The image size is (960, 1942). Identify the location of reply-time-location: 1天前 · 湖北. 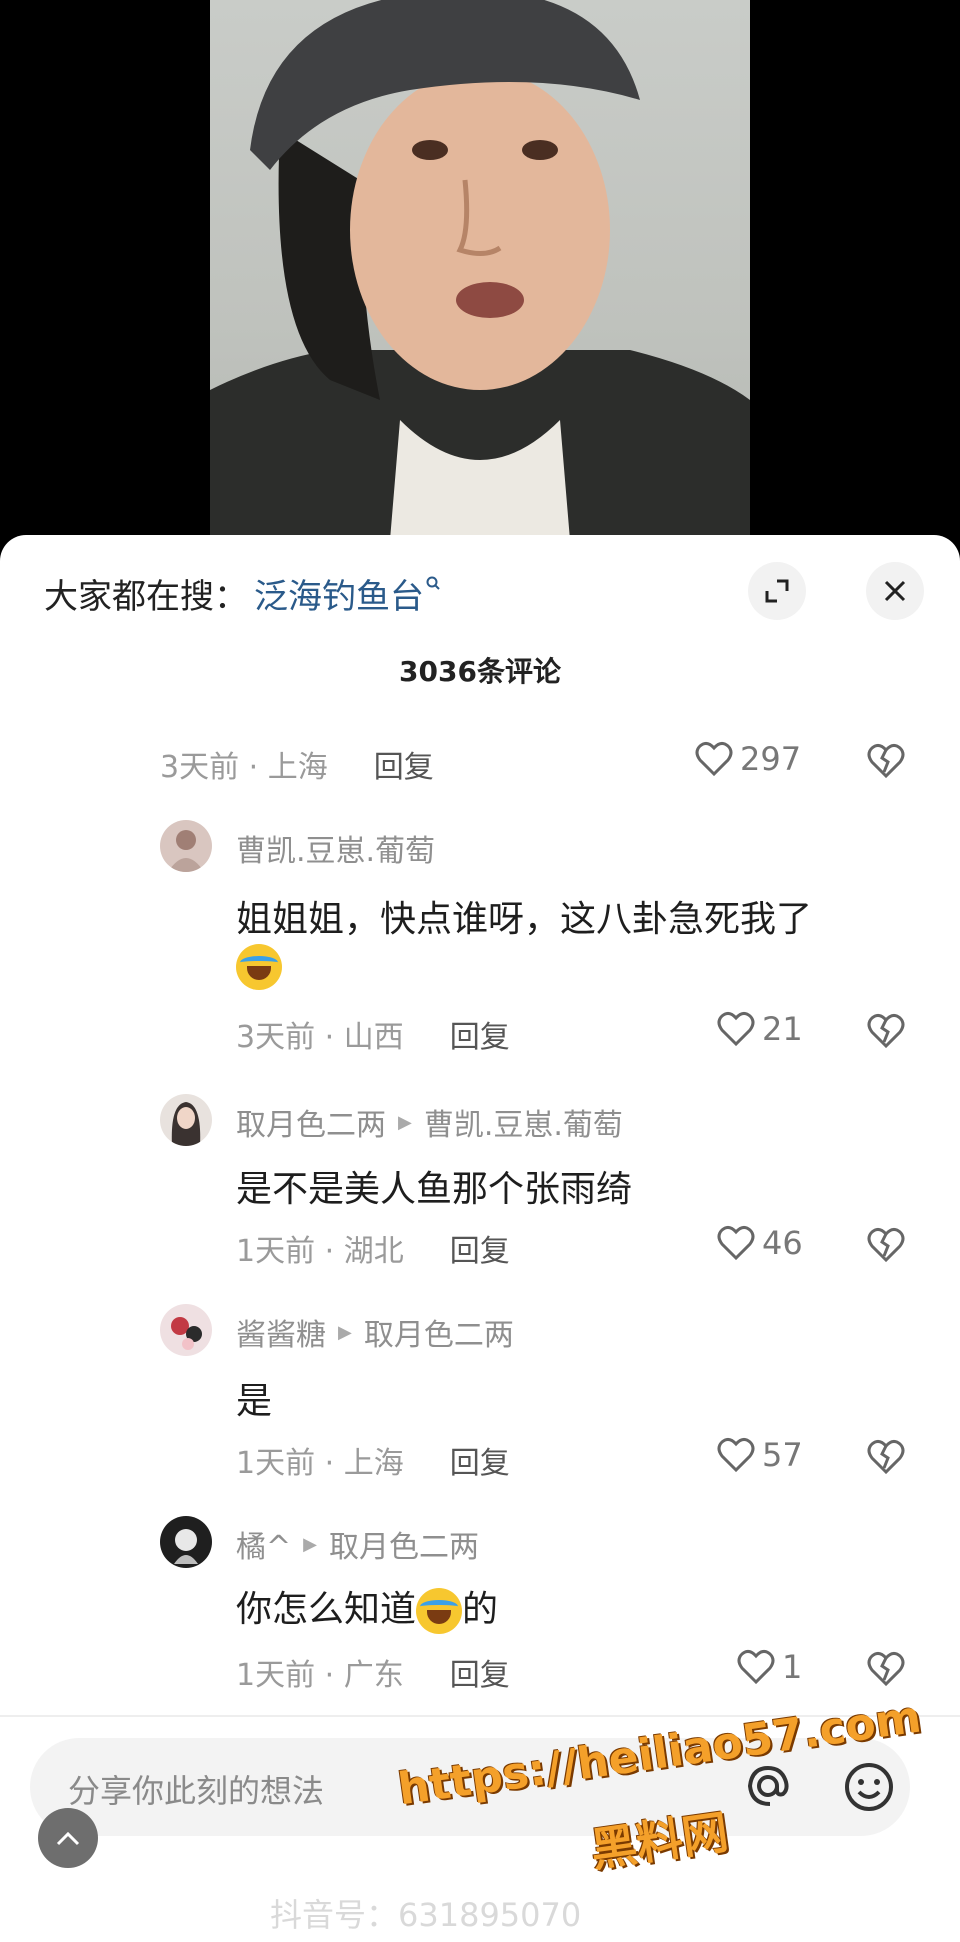
(320, 1251).